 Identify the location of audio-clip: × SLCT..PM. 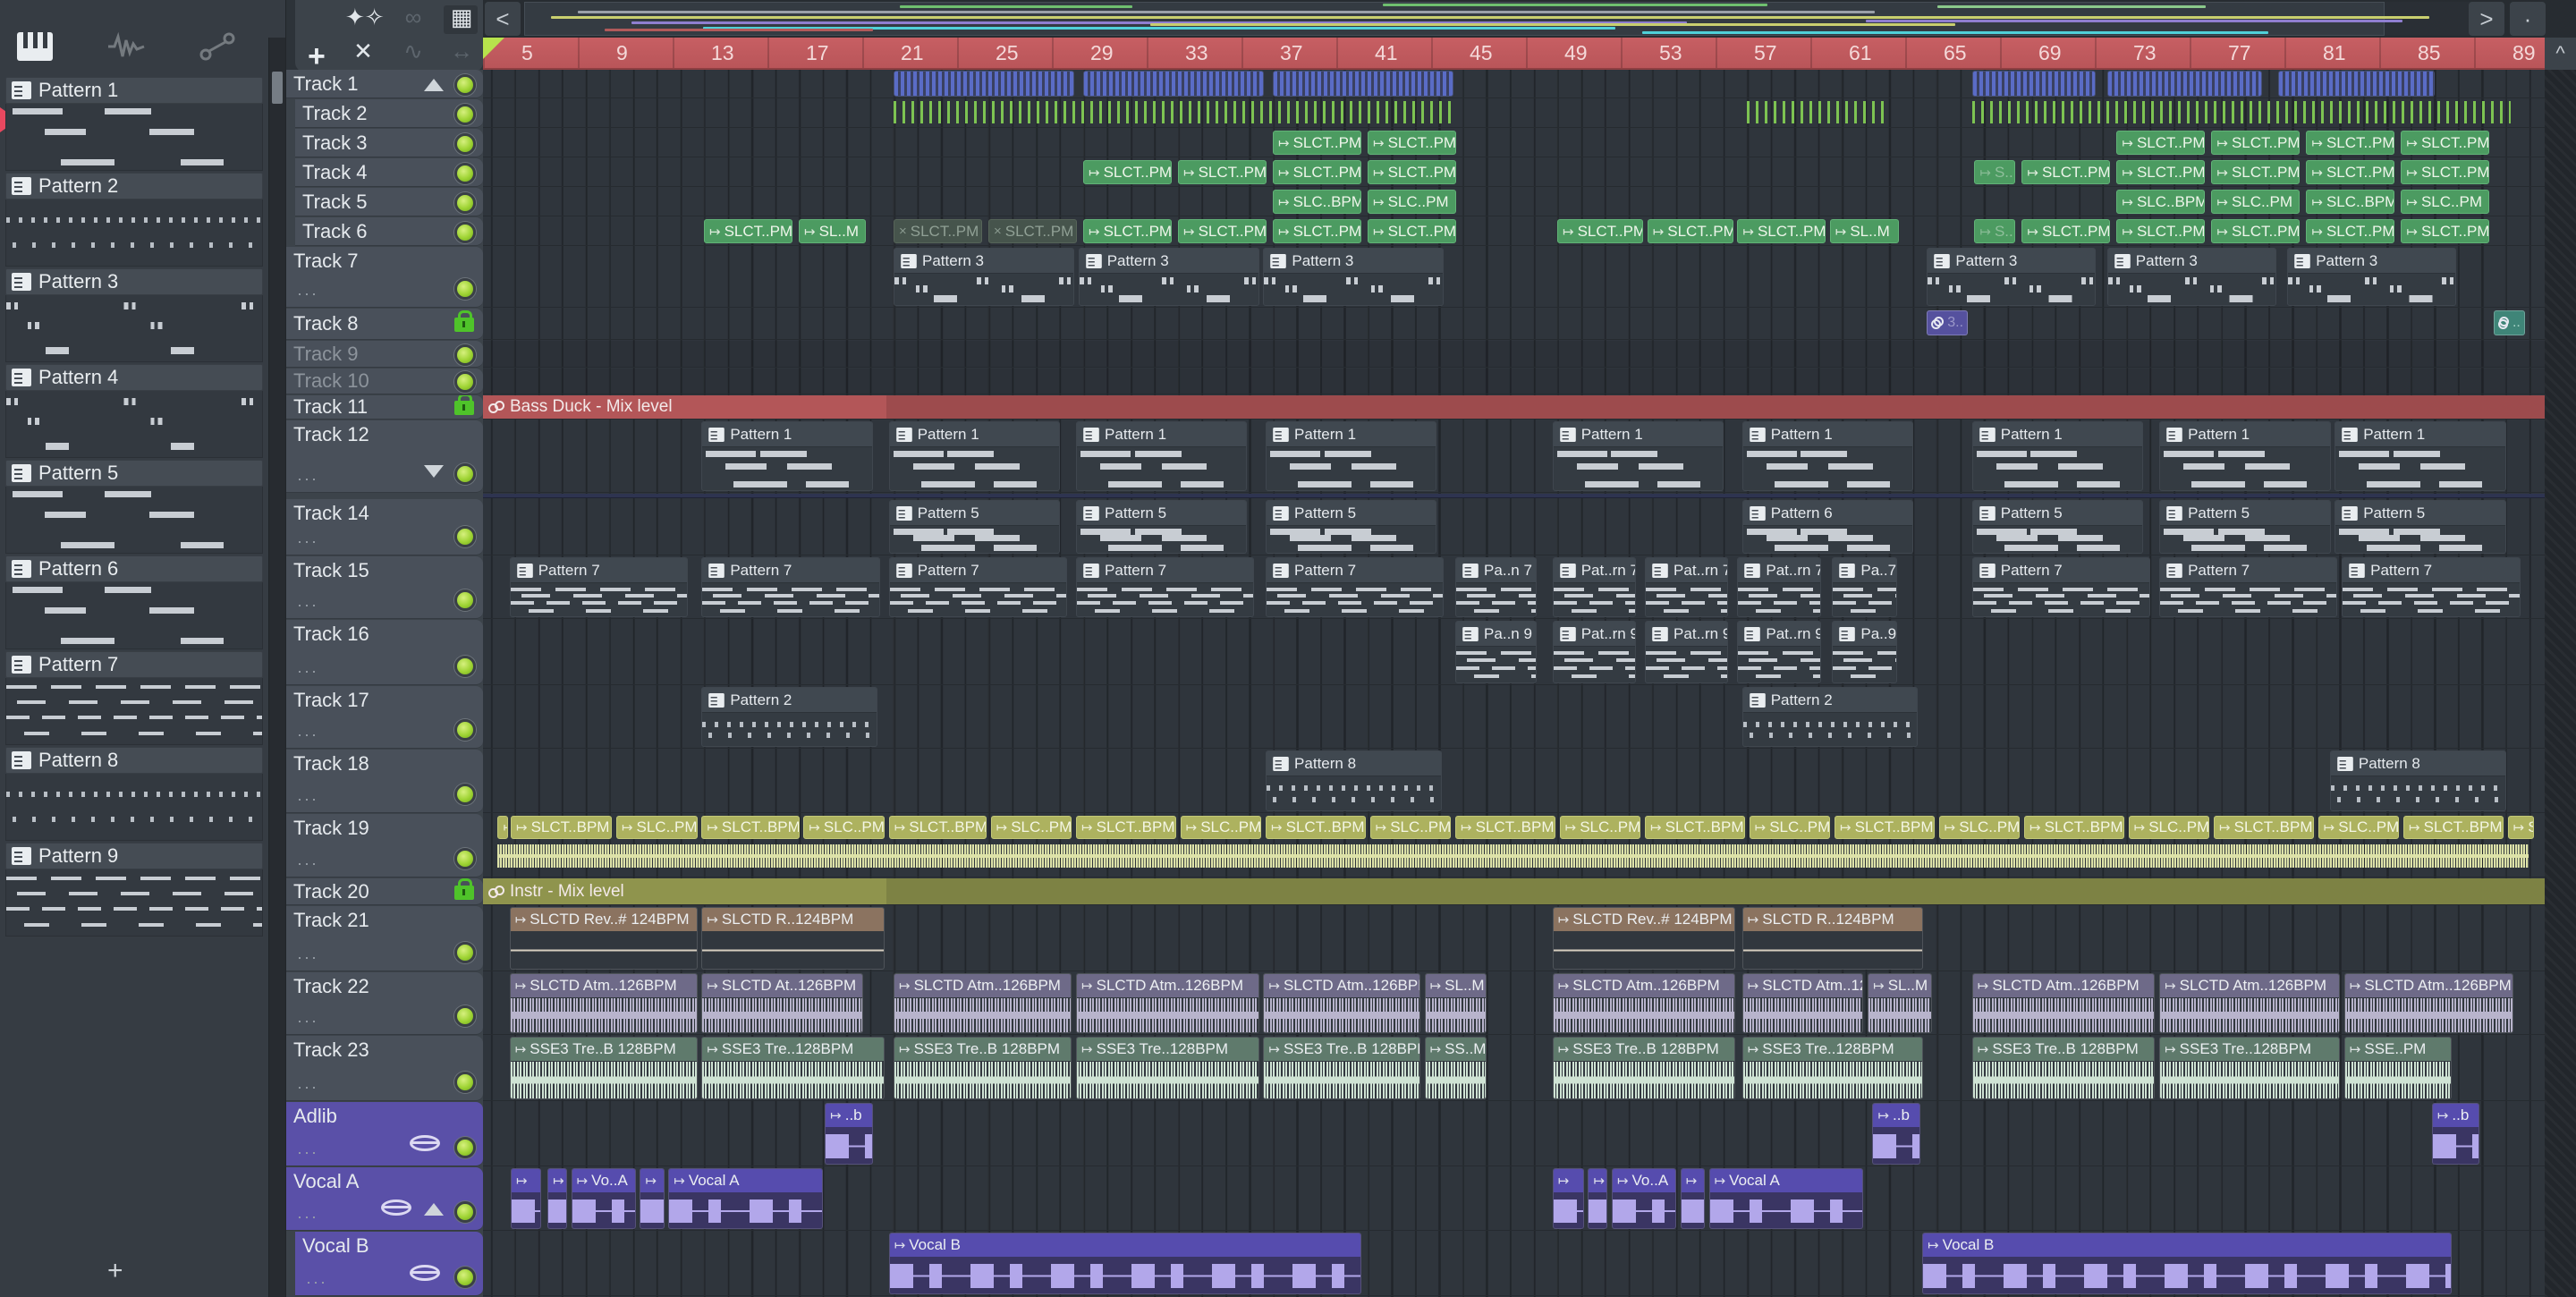
(938, 231).